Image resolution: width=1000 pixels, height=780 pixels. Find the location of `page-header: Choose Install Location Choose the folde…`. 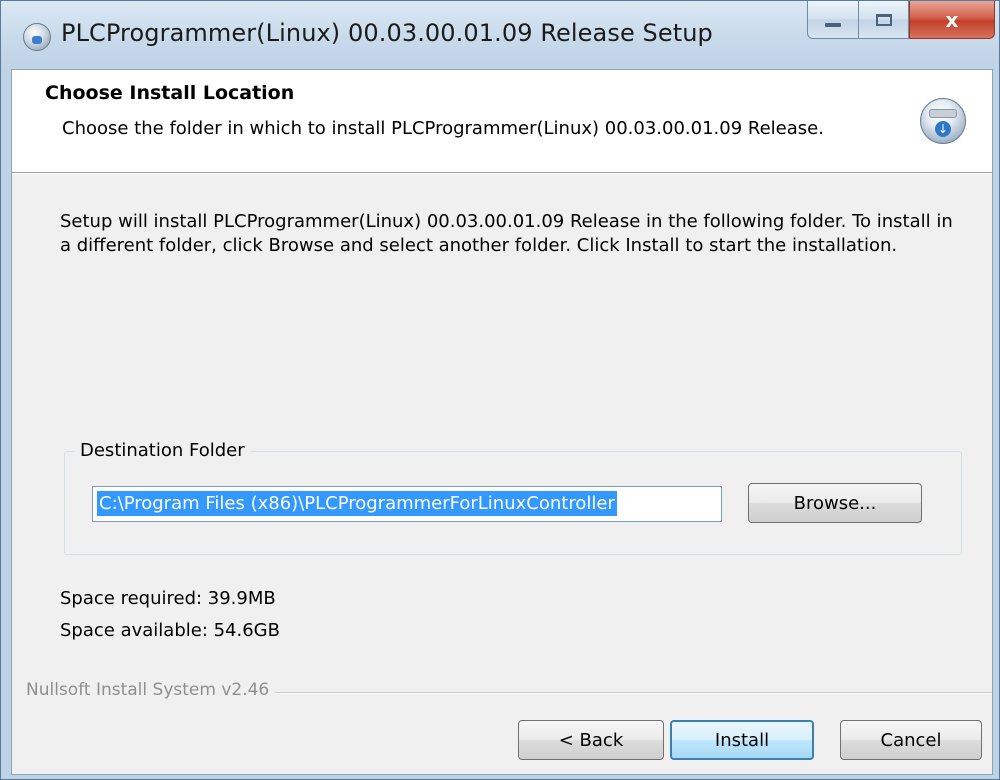

page-header: Choose Install Location Choose the folde… is located at coordinates (502, 121).